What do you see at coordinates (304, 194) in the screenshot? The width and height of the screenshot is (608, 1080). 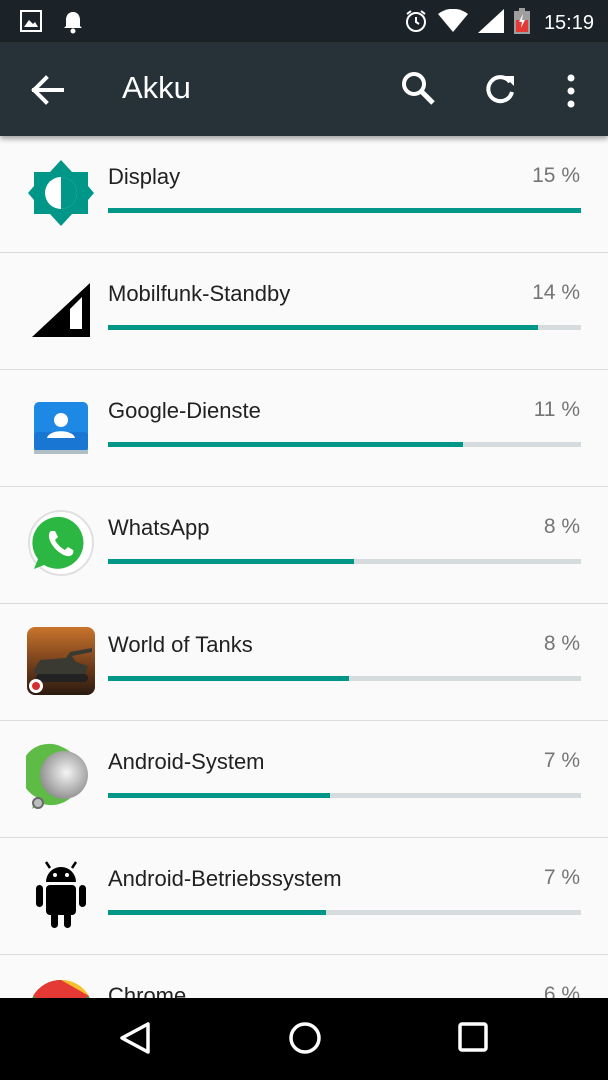 I see `list-item: Display 15 %` at bounding box center [304, 194].